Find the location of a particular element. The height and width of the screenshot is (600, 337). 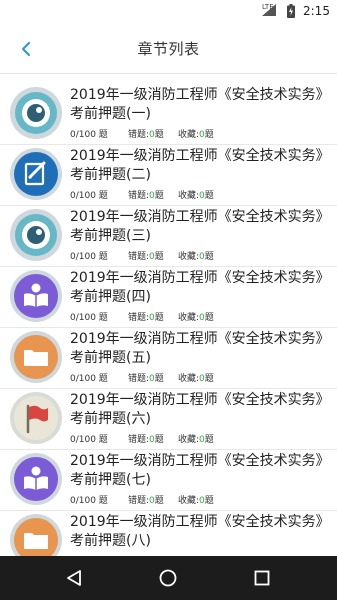

status-bar: LTE 2:15 is located at coordinates (168, 12).